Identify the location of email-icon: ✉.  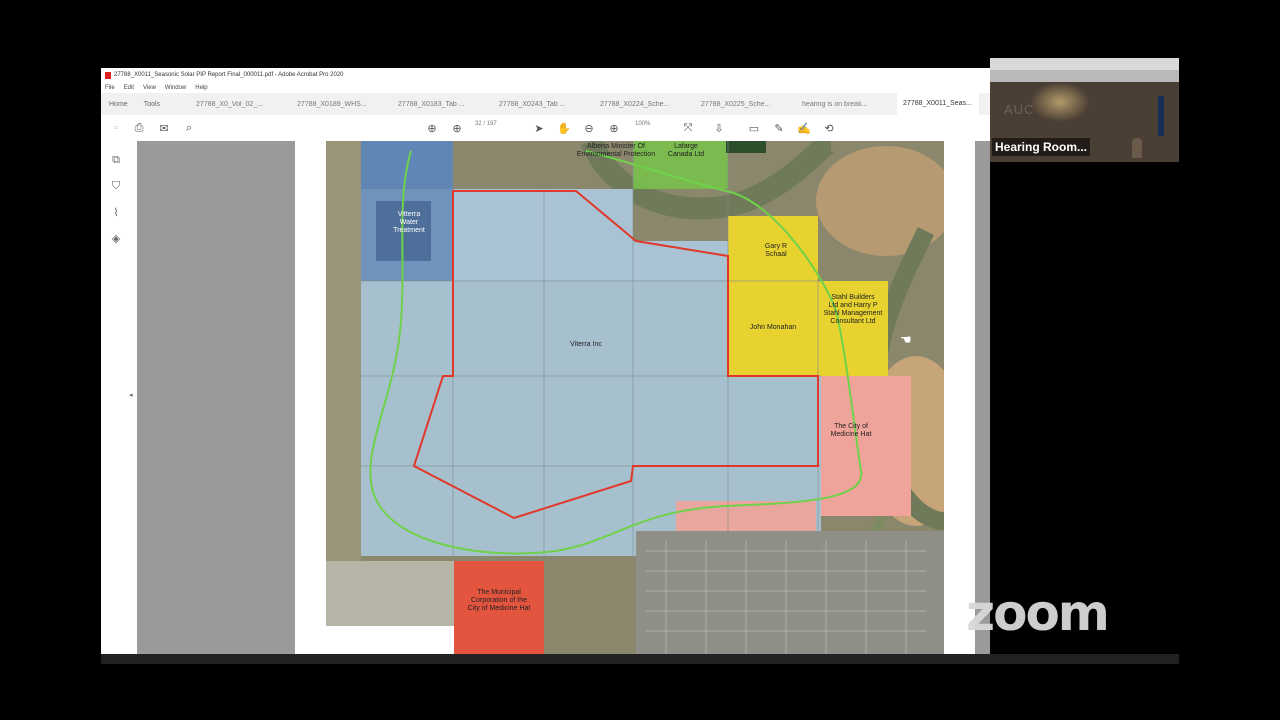
(164, 128).